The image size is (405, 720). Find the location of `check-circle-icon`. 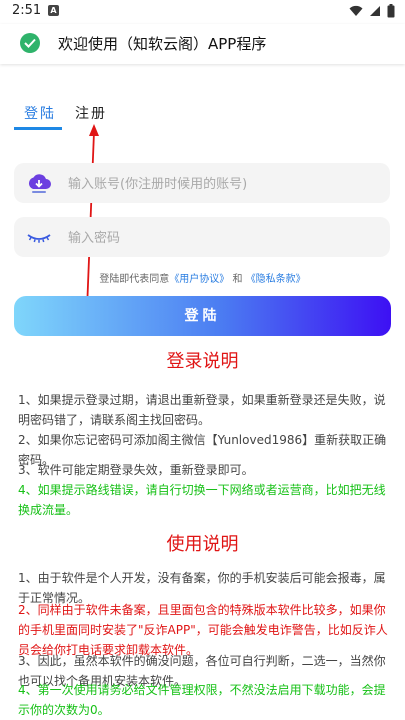

check-circle-icon is located at coordinates (30, 43).